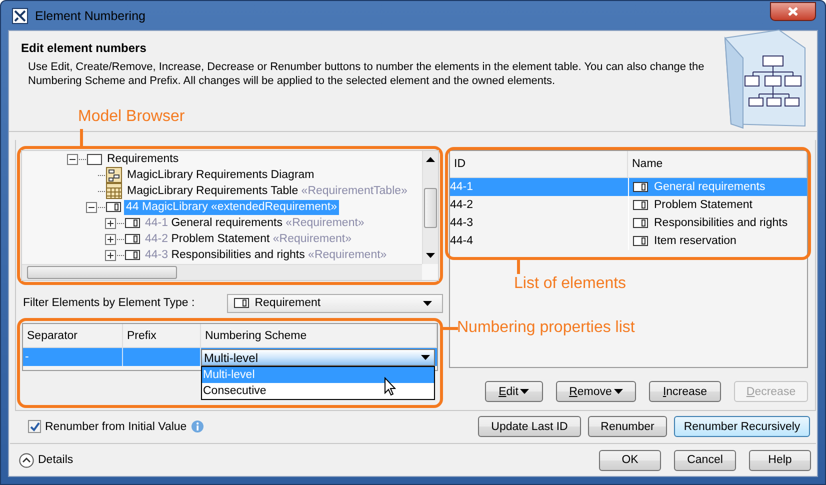 The height and width of the screenshot is (485, 826). What do you see at coordinates (267, 191) in the screenshot?
I see `tree-item: MagicLibrary Requirements Table «RequirementTable»` at bounding box center [267, 191].